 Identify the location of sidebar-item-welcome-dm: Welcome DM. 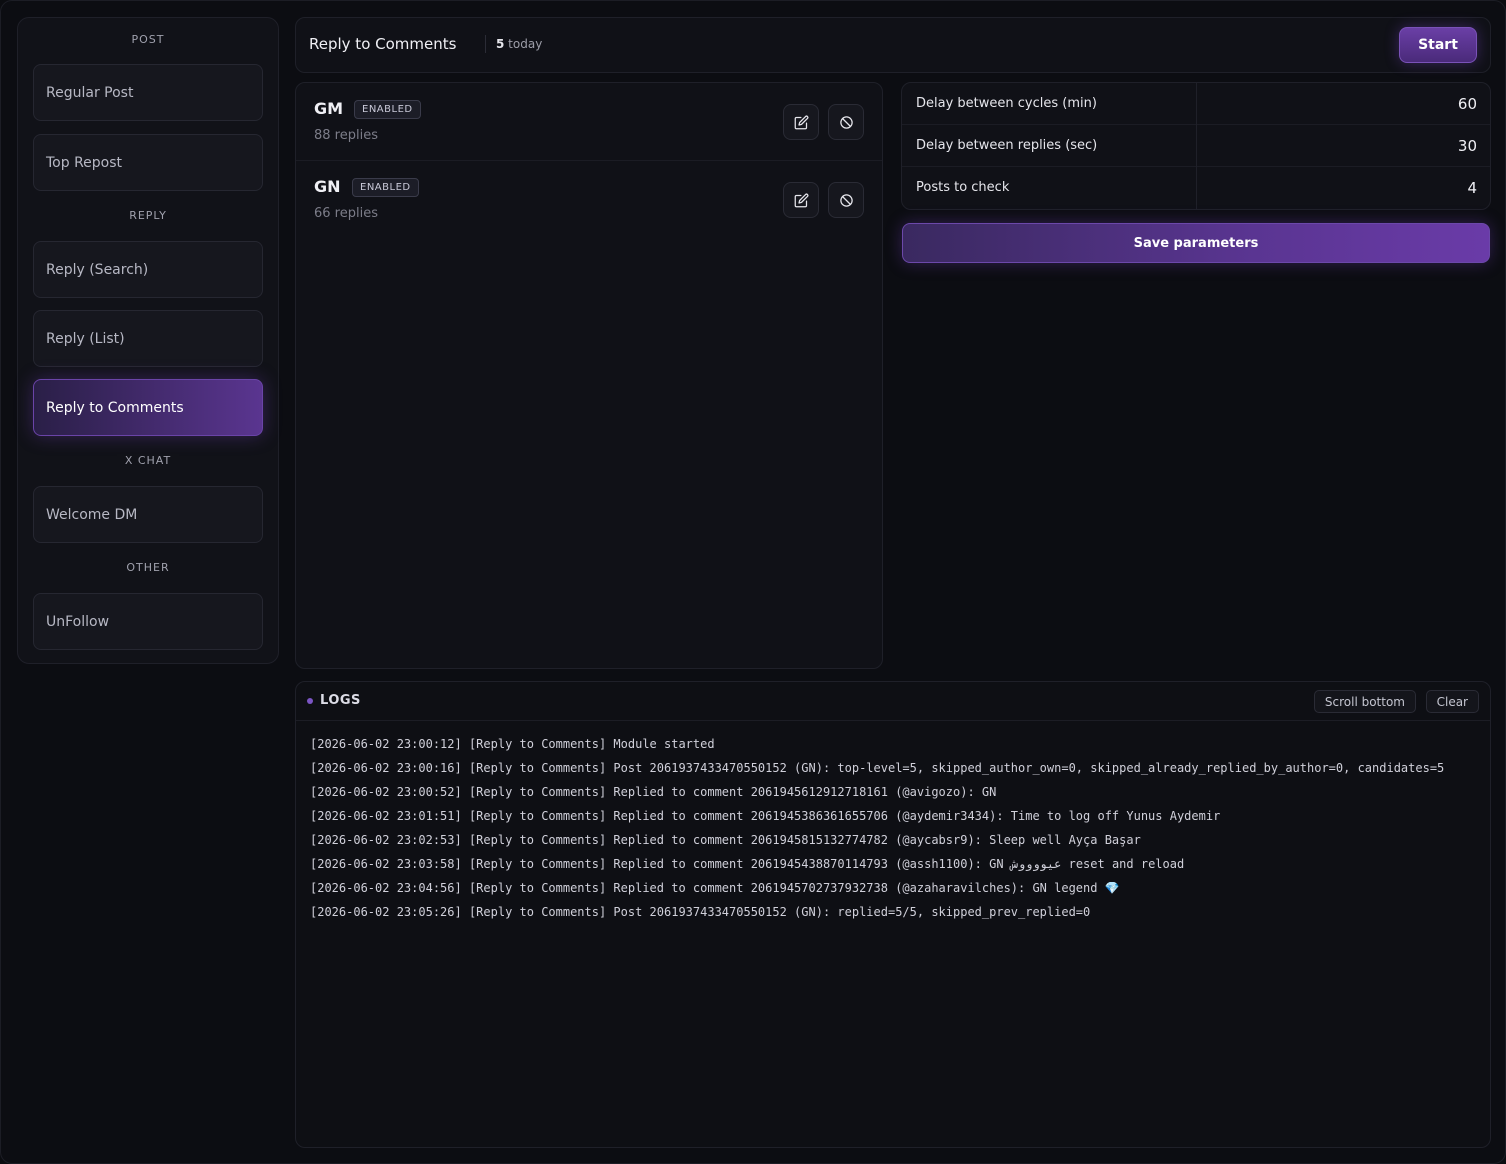
(148, 514).